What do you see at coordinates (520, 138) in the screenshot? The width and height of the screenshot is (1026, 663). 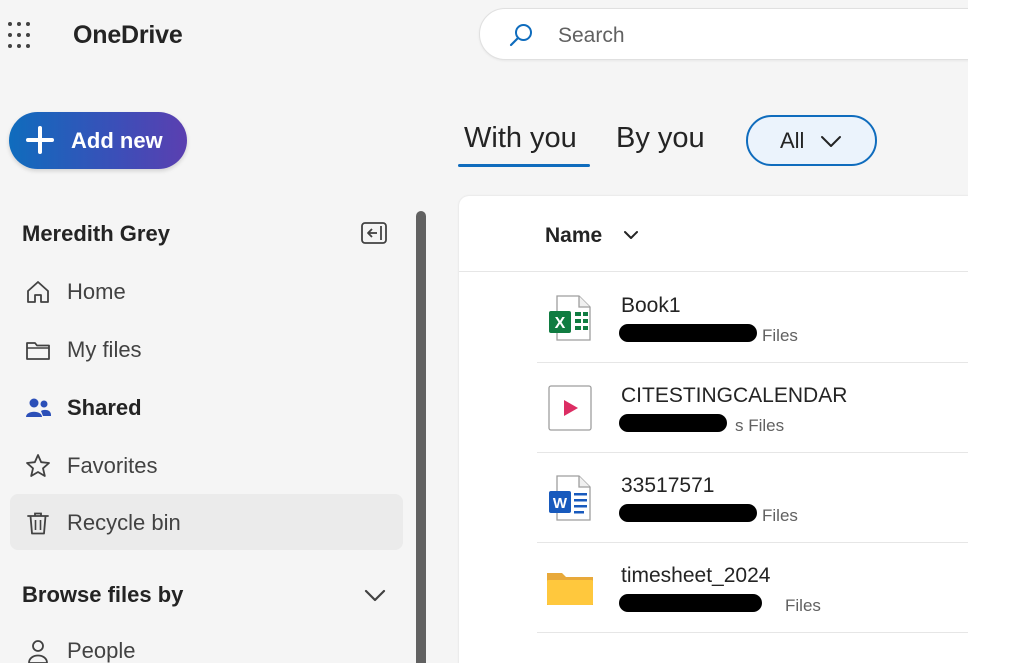 I see `tab-with-you: With you` at bounding box center [520, 138].